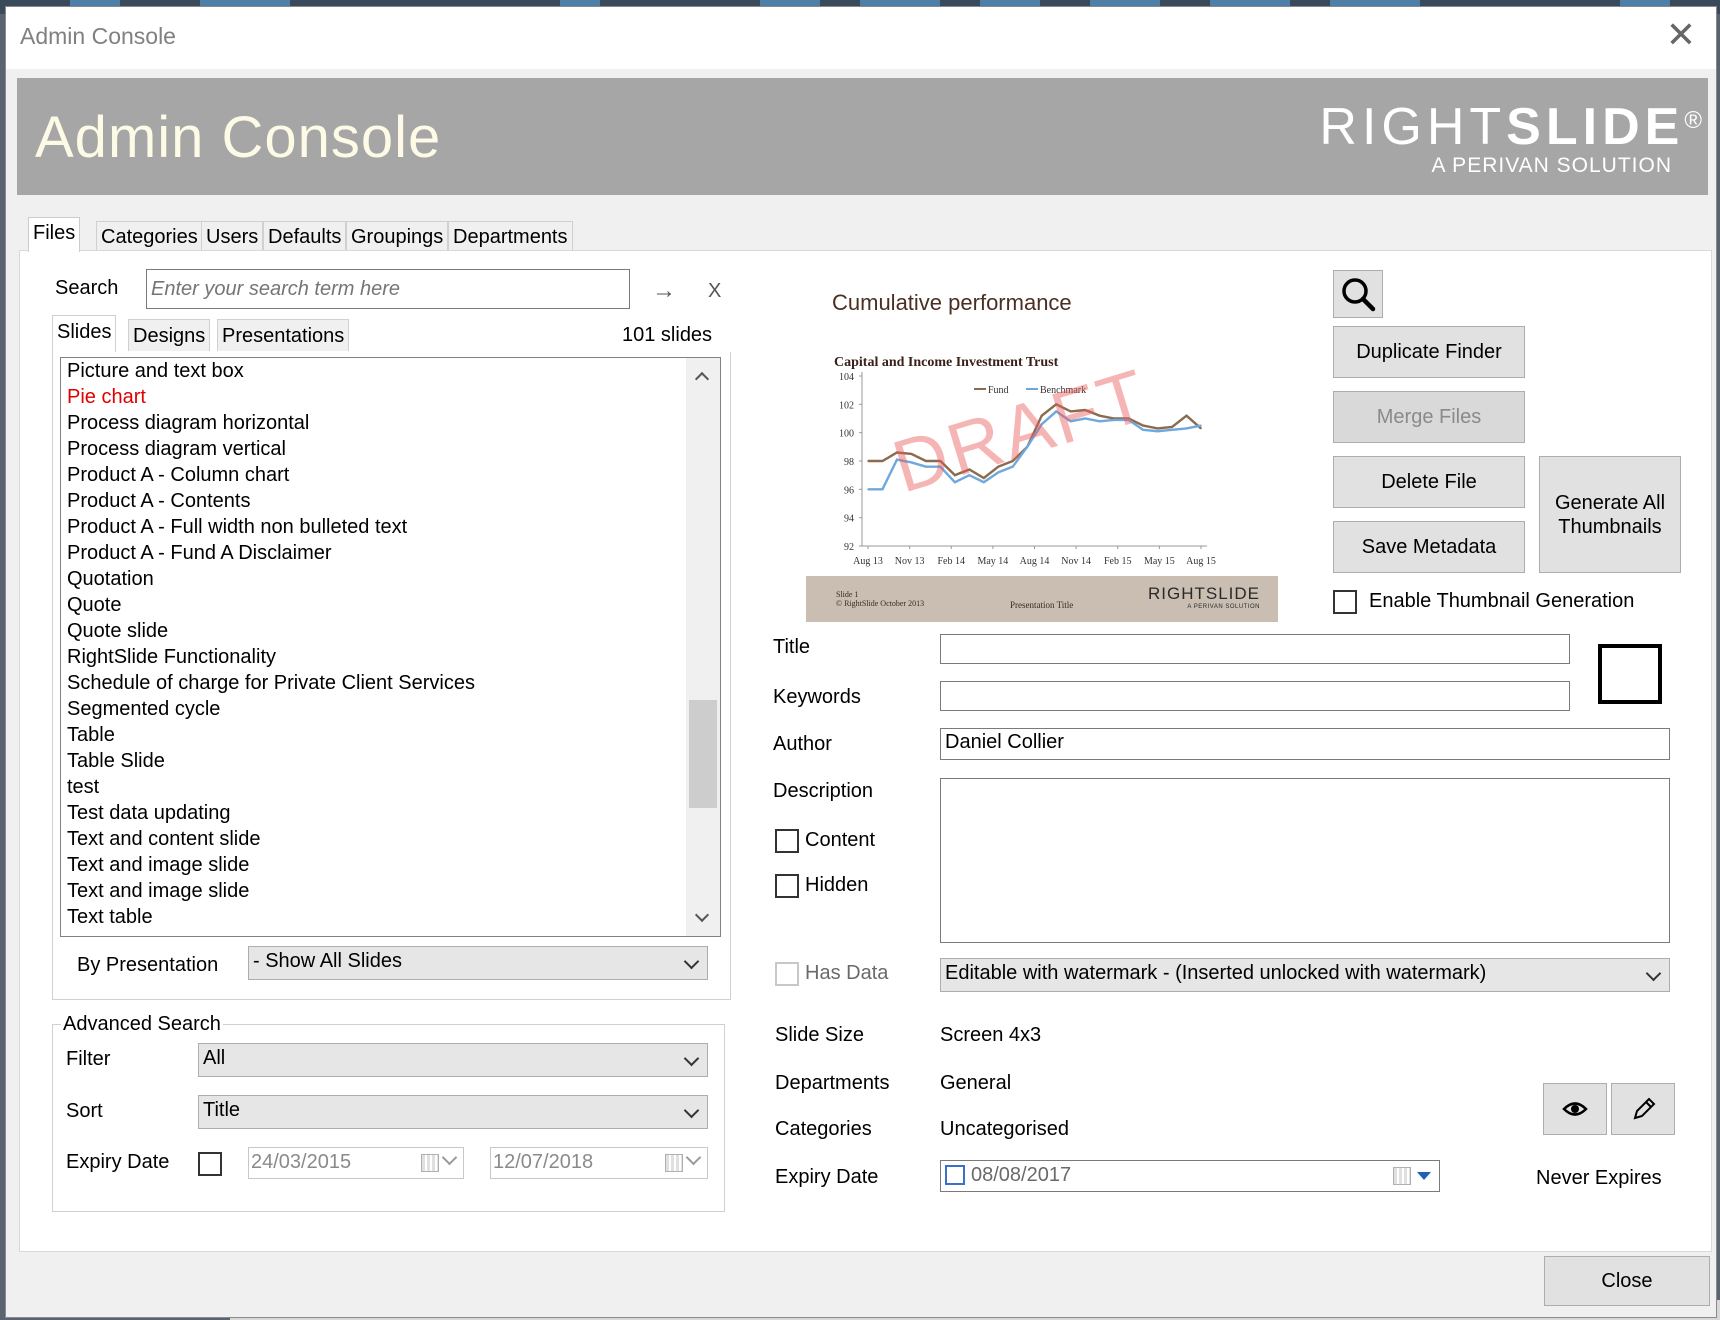  What do you see at coordinates (1429, 417) in the screenshot?
I see `merge-files-button: Merge Files` at bounding box center [1429, 417].